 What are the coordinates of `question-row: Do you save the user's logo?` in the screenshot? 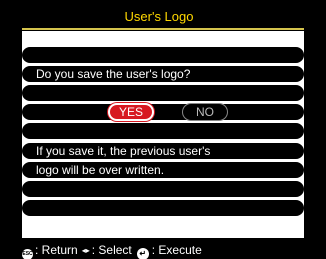 It's located at (163, 74).